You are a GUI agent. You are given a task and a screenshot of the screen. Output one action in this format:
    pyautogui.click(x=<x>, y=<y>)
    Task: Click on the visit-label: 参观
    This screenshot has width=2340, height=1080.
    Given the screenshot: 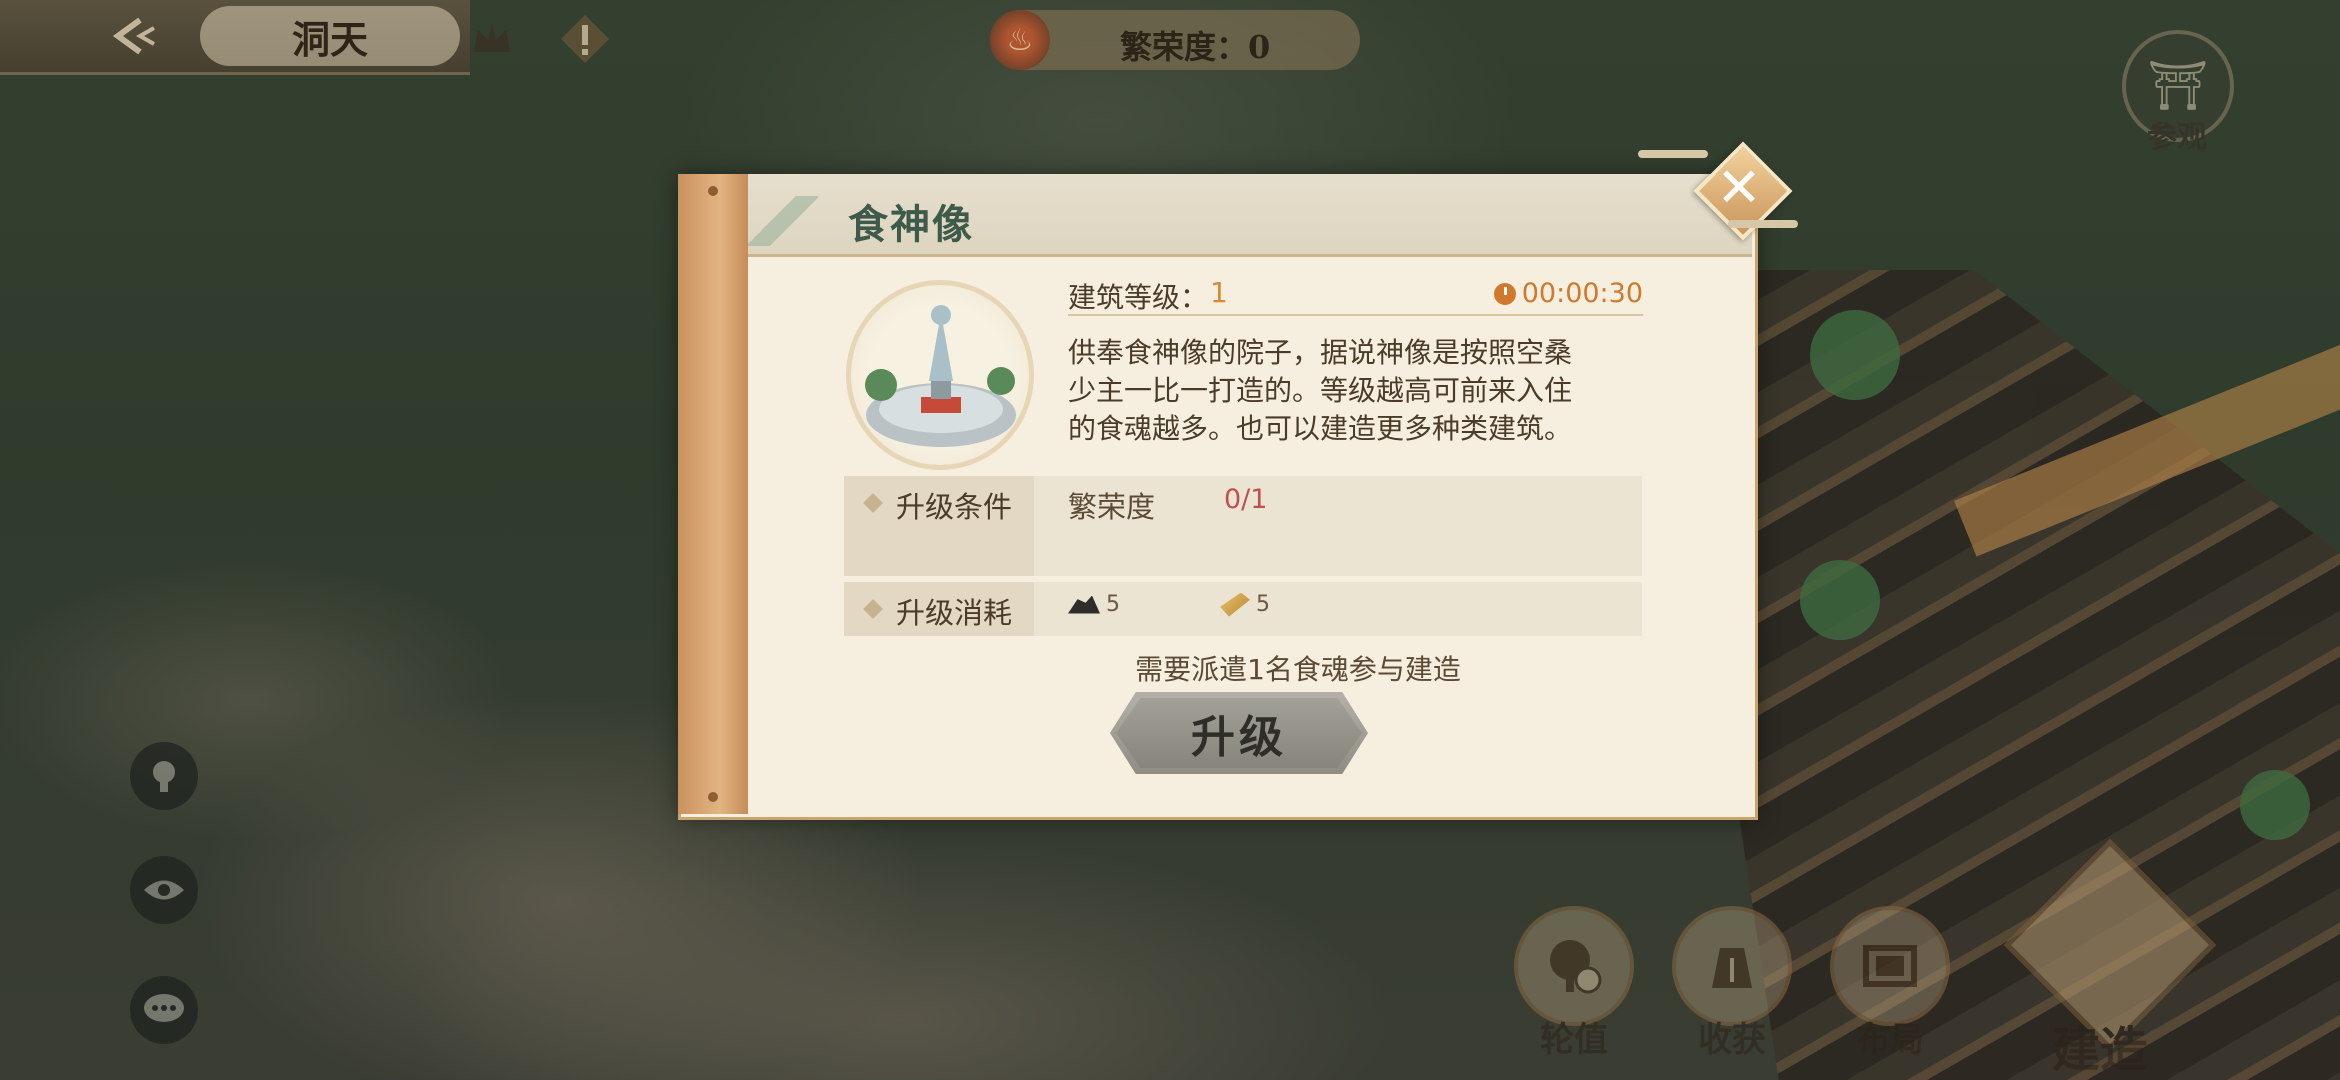 What is the action you would take?
    pyautogui.click(x=2177, y=137)
    